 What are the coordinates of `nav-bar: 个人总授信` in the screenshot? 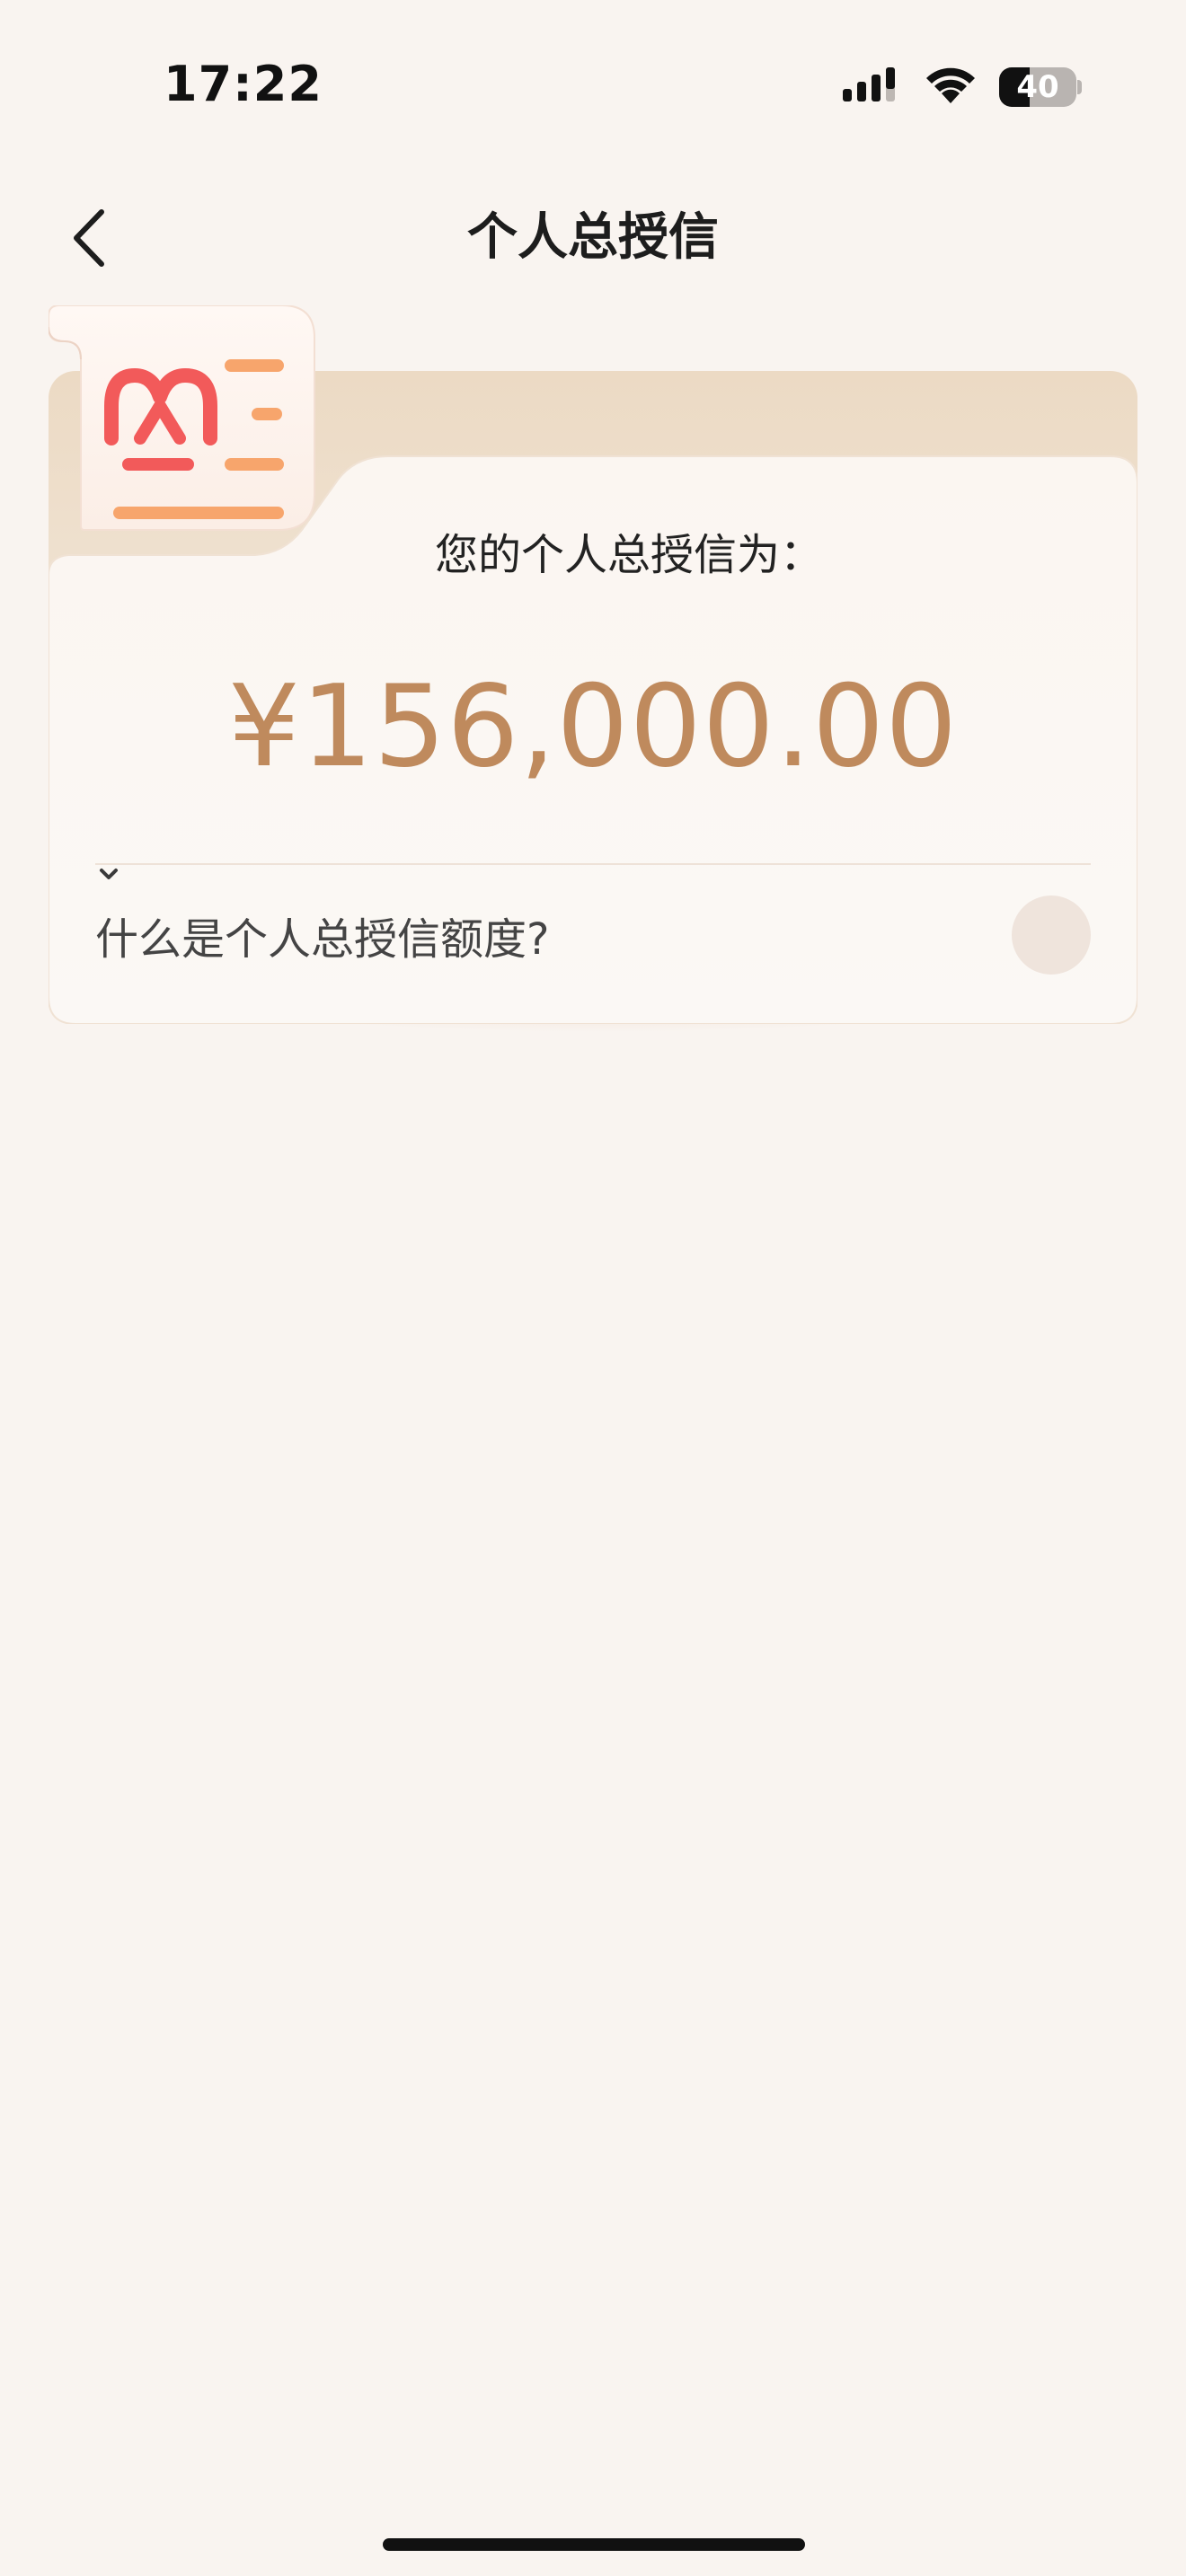 It's located at (593, 238).